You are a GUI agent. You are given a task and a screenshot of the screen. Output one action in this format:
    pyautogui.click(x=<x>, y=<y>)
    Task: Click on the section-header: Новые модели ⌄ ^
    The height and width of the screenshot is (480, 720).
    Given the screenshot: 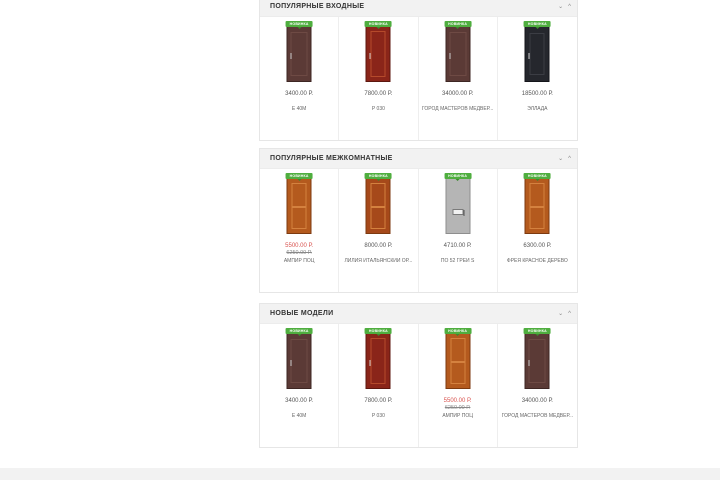 What is the action you would take?
    pyautogui.click(x=418, y=314)
    